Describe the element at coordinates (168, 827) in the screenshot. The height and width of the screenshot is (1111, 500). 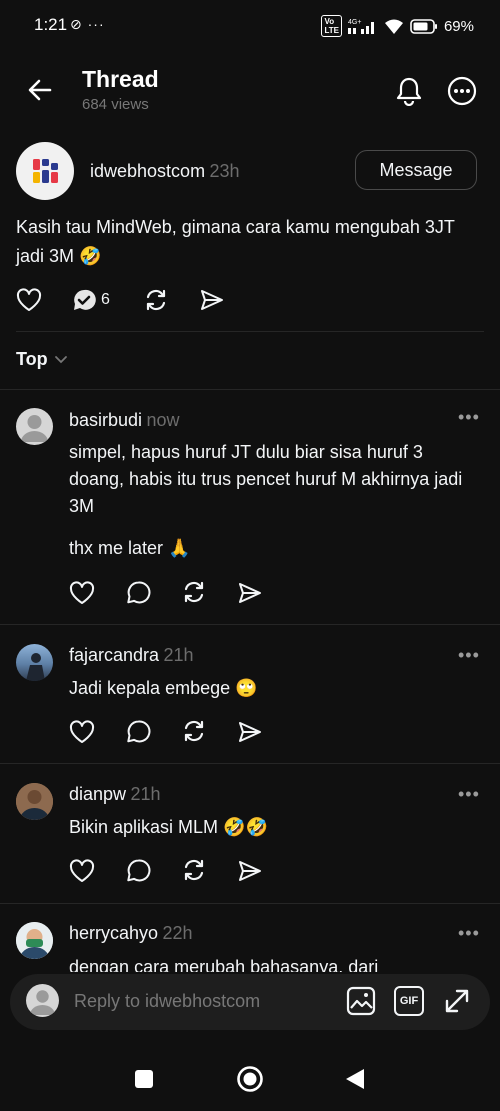
I see `reply-text: Bikin aplikasi MLM 🤣🤣` at that location.